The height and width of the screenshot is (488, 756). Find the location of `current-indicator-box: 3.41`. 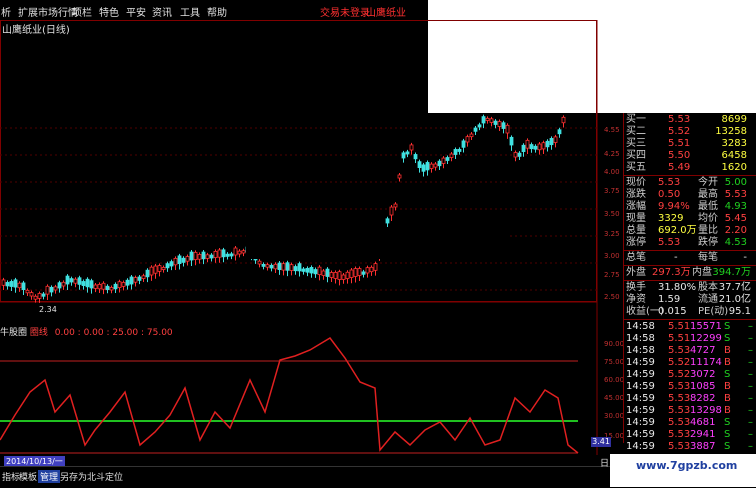

current-indicator-box: 3.41 is located at coordinates (601, 442).